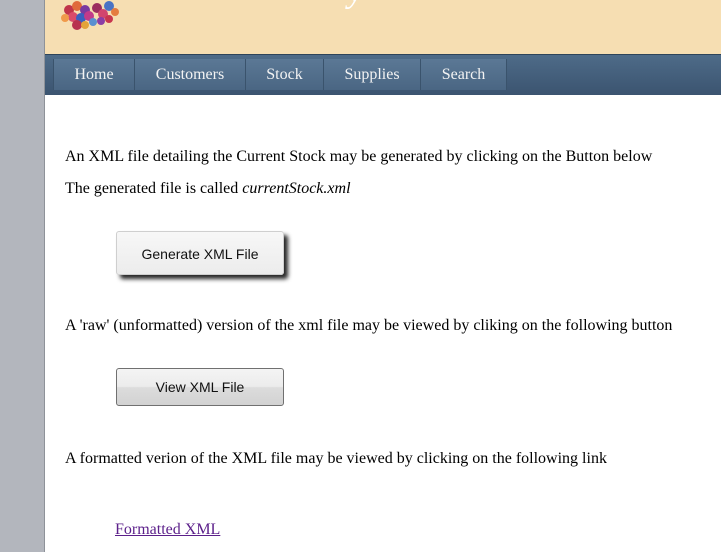 The width and height of the screenshot is (721, 552). What do you see at coordinates (383, 27) in the screenshot?
I see `site-banner: y` at bounding box center [383, 27].